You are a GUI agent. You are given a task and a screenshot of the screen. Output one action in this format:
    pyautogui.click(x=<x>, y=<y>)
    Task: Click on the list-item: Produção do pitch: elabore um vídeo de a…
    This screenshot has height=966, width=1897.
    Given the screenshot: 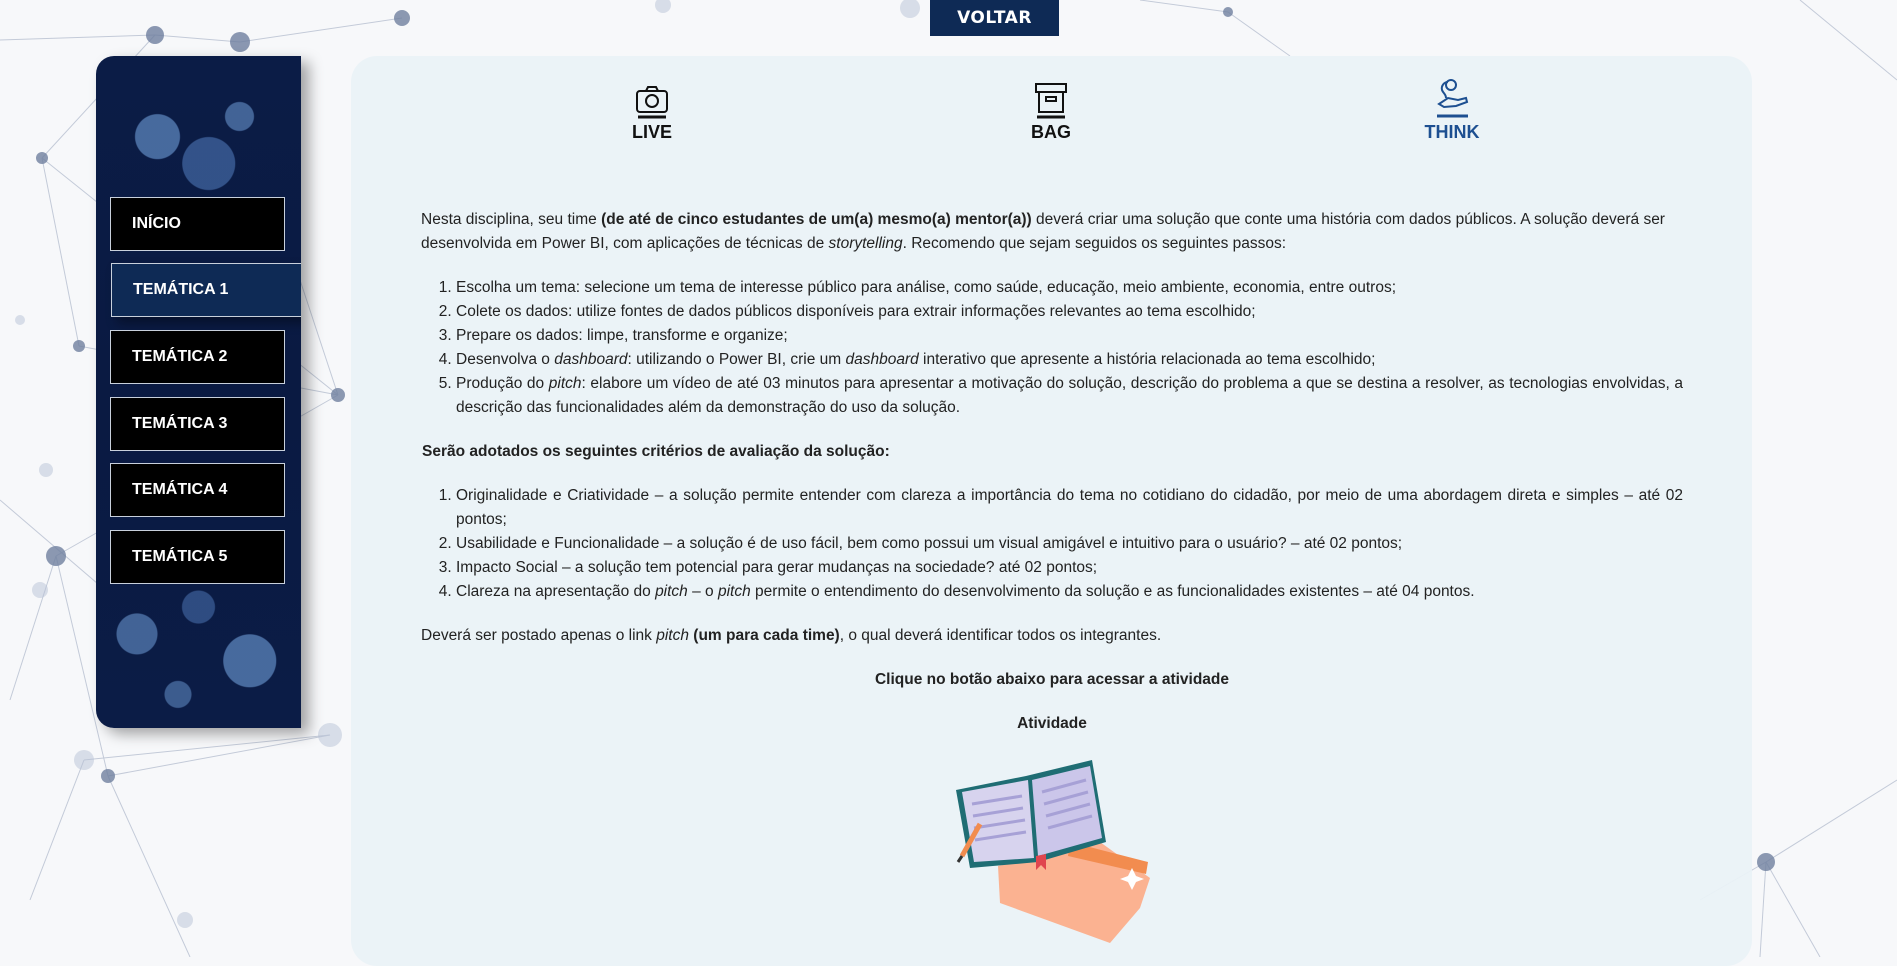 What is the action you would take?
    pyautogui.click(x=1069, y=396)
    